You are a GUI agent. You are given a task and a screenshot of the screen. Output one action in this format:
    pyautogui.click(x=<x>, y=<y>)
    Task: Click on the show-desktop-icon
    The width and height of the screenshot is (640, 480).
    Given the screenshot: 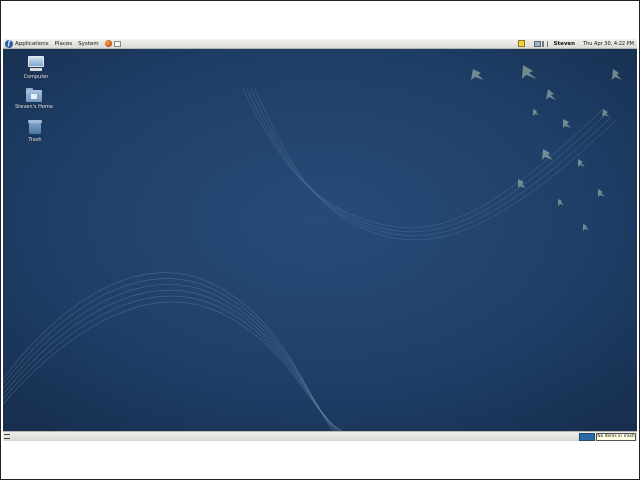 What is the action you would take?
    pyautogui.click(x=7, y=436)
    